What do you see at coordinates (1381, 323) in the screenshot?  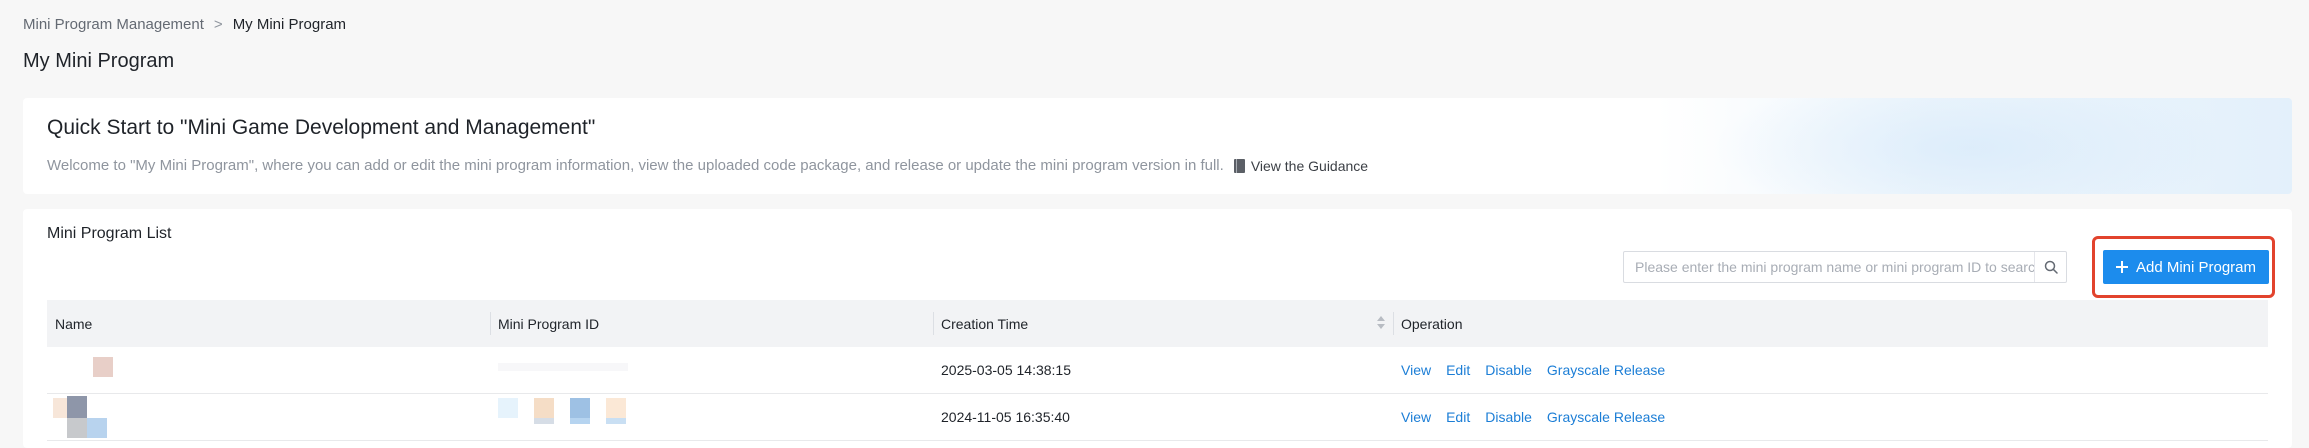 I see `sort-icon` at bounding box center [1381, 323].